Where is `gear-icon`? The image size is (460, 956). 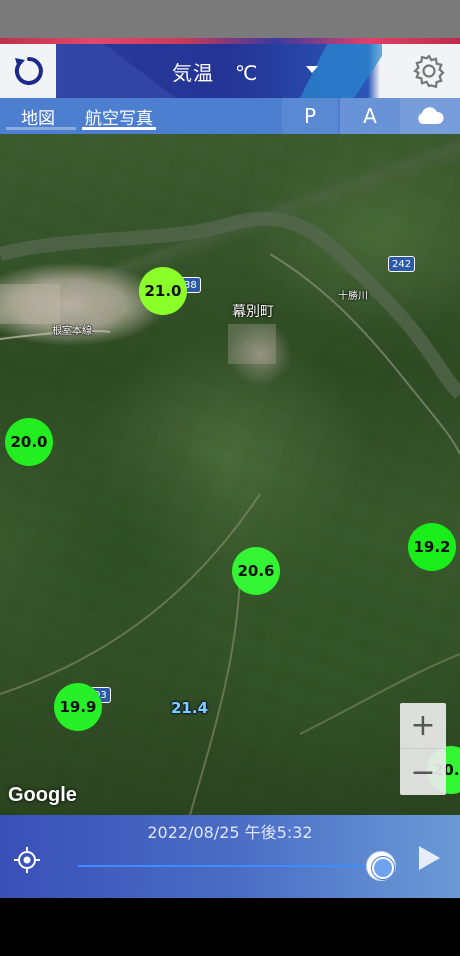 gear-icon is located at coordinates (429, 71).